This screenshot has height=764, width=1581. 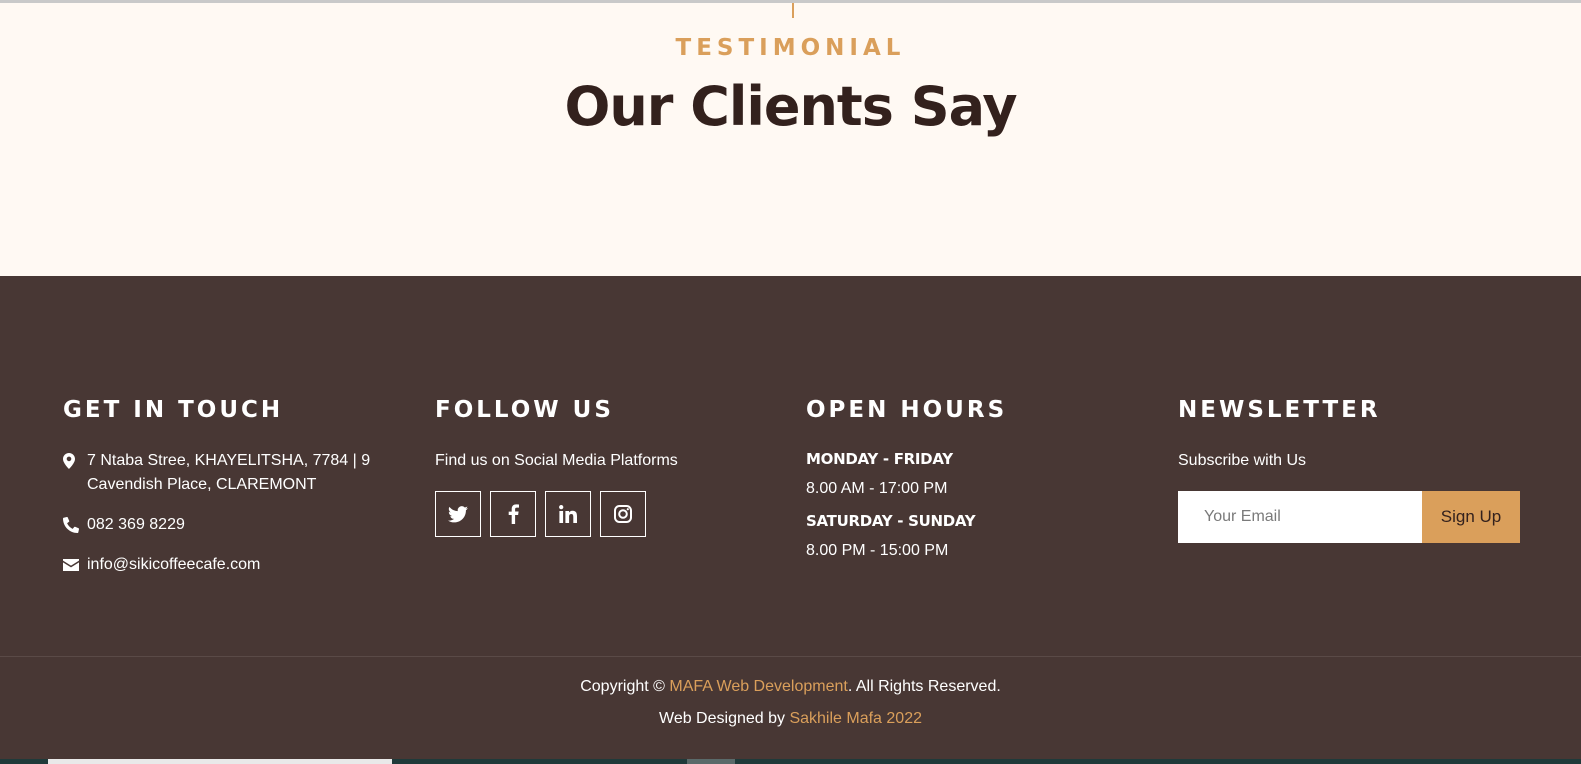 I want to click on section-title: Our Clients Say, so click(x=790, y=106).